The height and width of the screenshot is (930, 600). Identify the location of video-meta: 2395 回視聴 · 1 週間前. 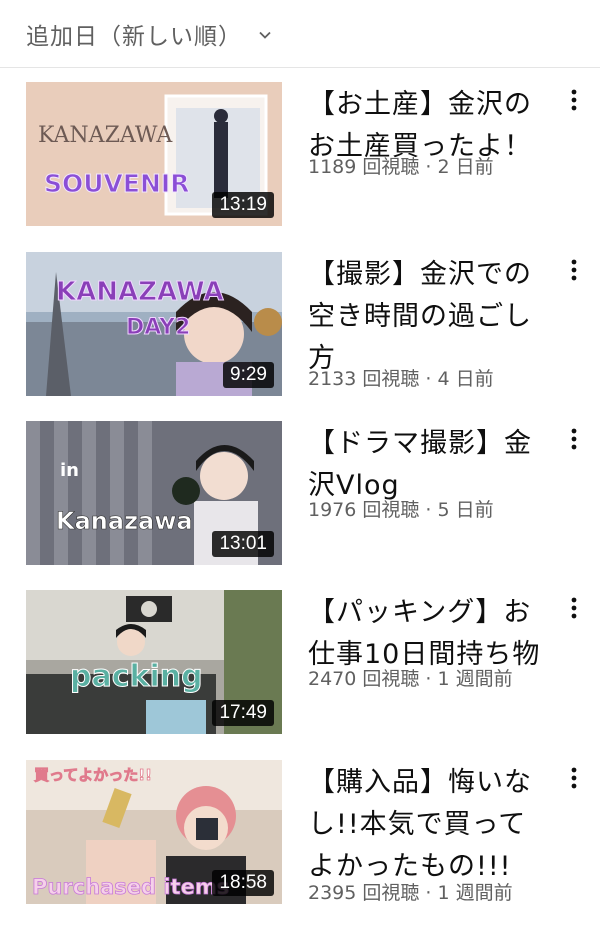
(410, 893).